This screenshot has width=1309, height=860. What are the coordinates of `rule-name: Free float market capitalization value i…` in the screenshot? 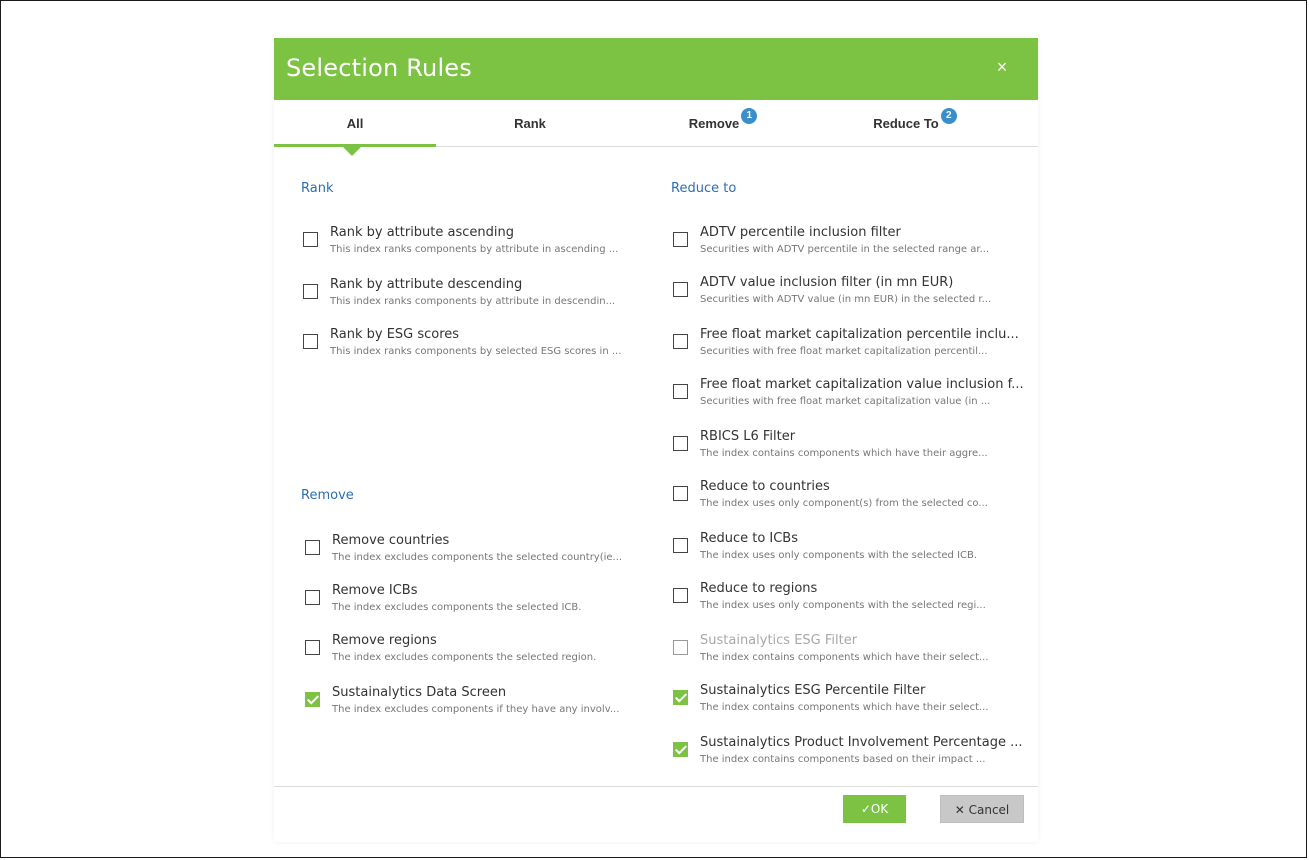 It's located at (862, 384).